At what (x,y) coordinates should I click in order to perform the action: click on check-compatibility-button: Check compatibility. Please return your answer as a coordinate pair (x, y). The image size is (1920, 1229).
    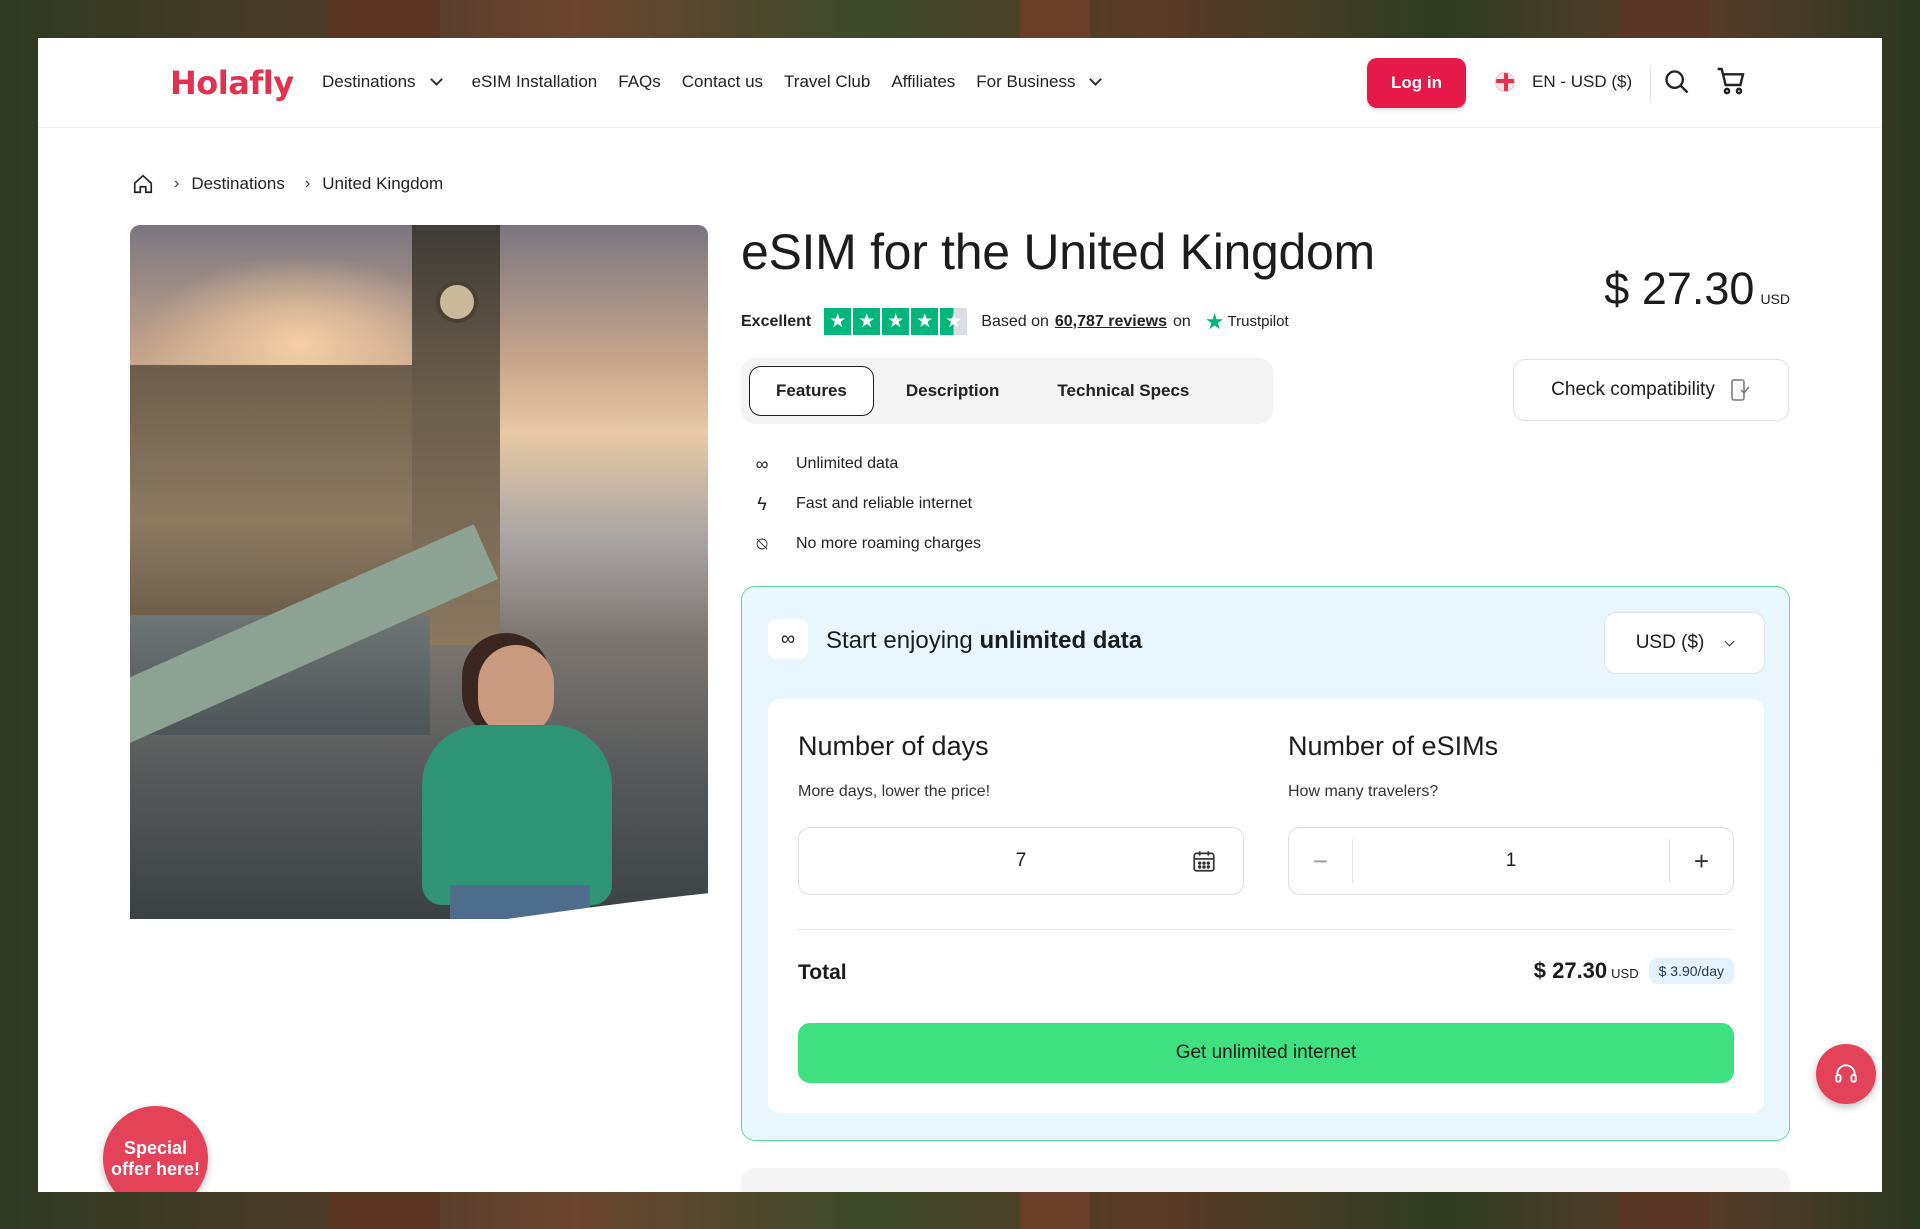
    Looking at the image, I should click on (1651, 390).